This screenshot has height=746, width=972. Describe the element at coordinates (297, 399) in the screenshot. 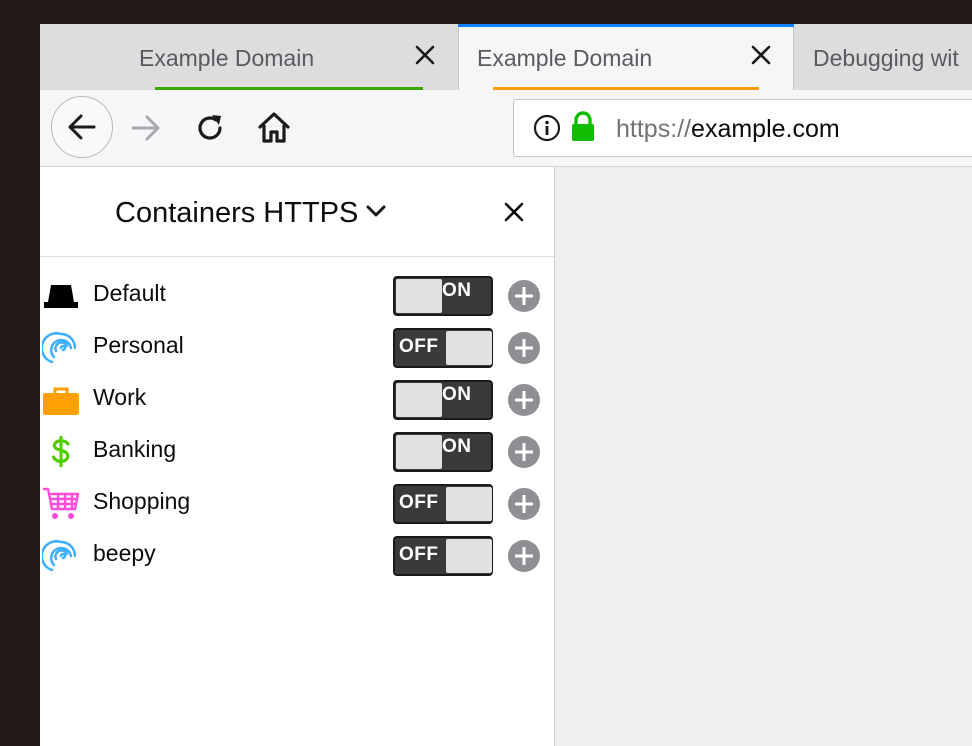

I see `container-row-work: Work ON` at that location.